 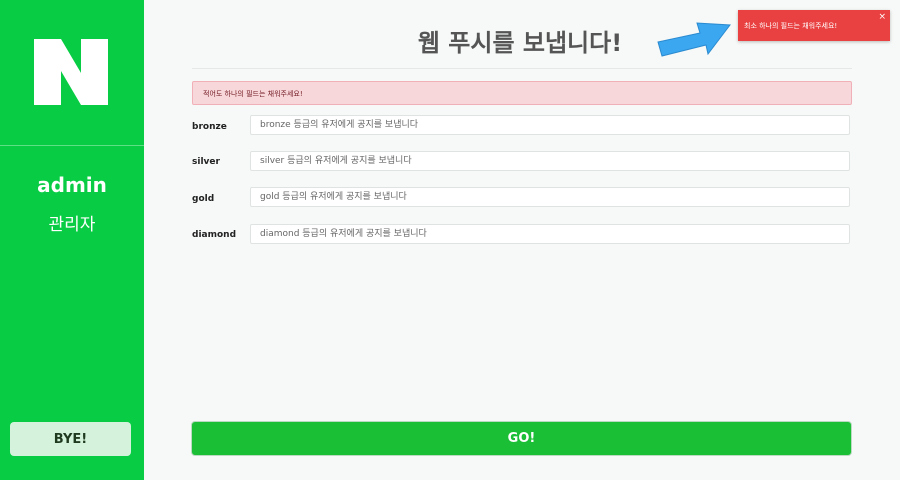 What do you see at coordinates (791, 26) in the screenshot?
I see `toast-message: 최소 하나의 필드는 채워주세요!` at bounding box center [791, 26].